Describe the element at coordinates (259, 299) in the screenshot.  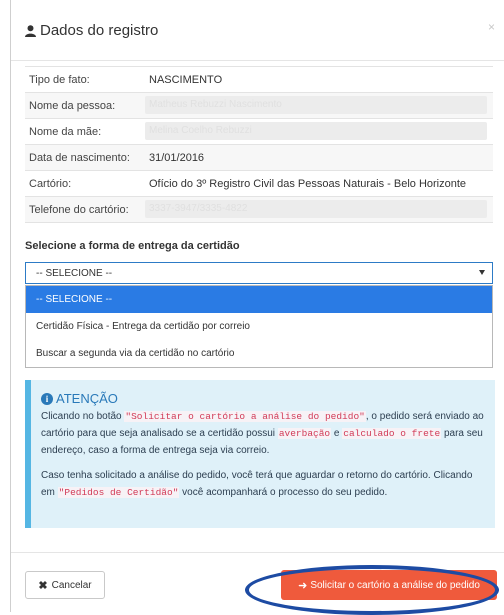
I see `delivery-option-selecione: -- SELECIONE --` at that location.